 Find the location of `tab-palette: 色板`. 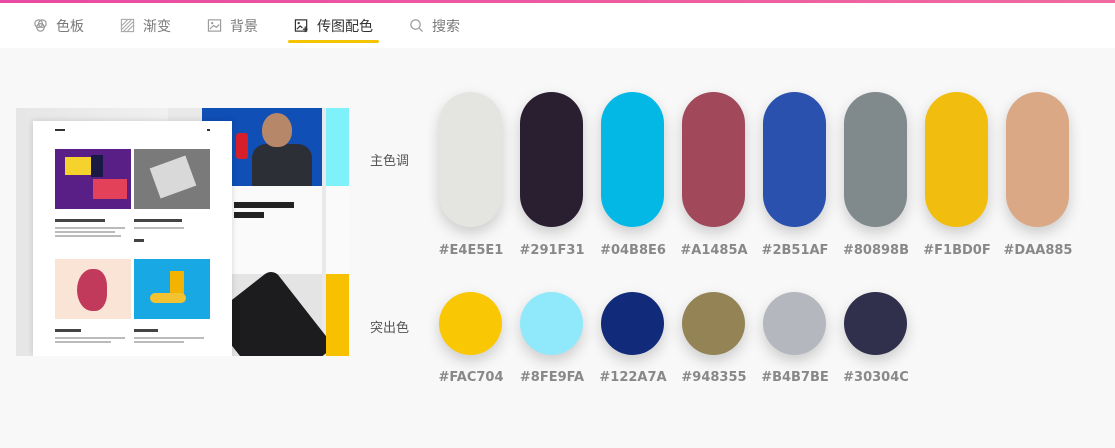

tab-palette: 色板 is located at coordinates (58, 25).